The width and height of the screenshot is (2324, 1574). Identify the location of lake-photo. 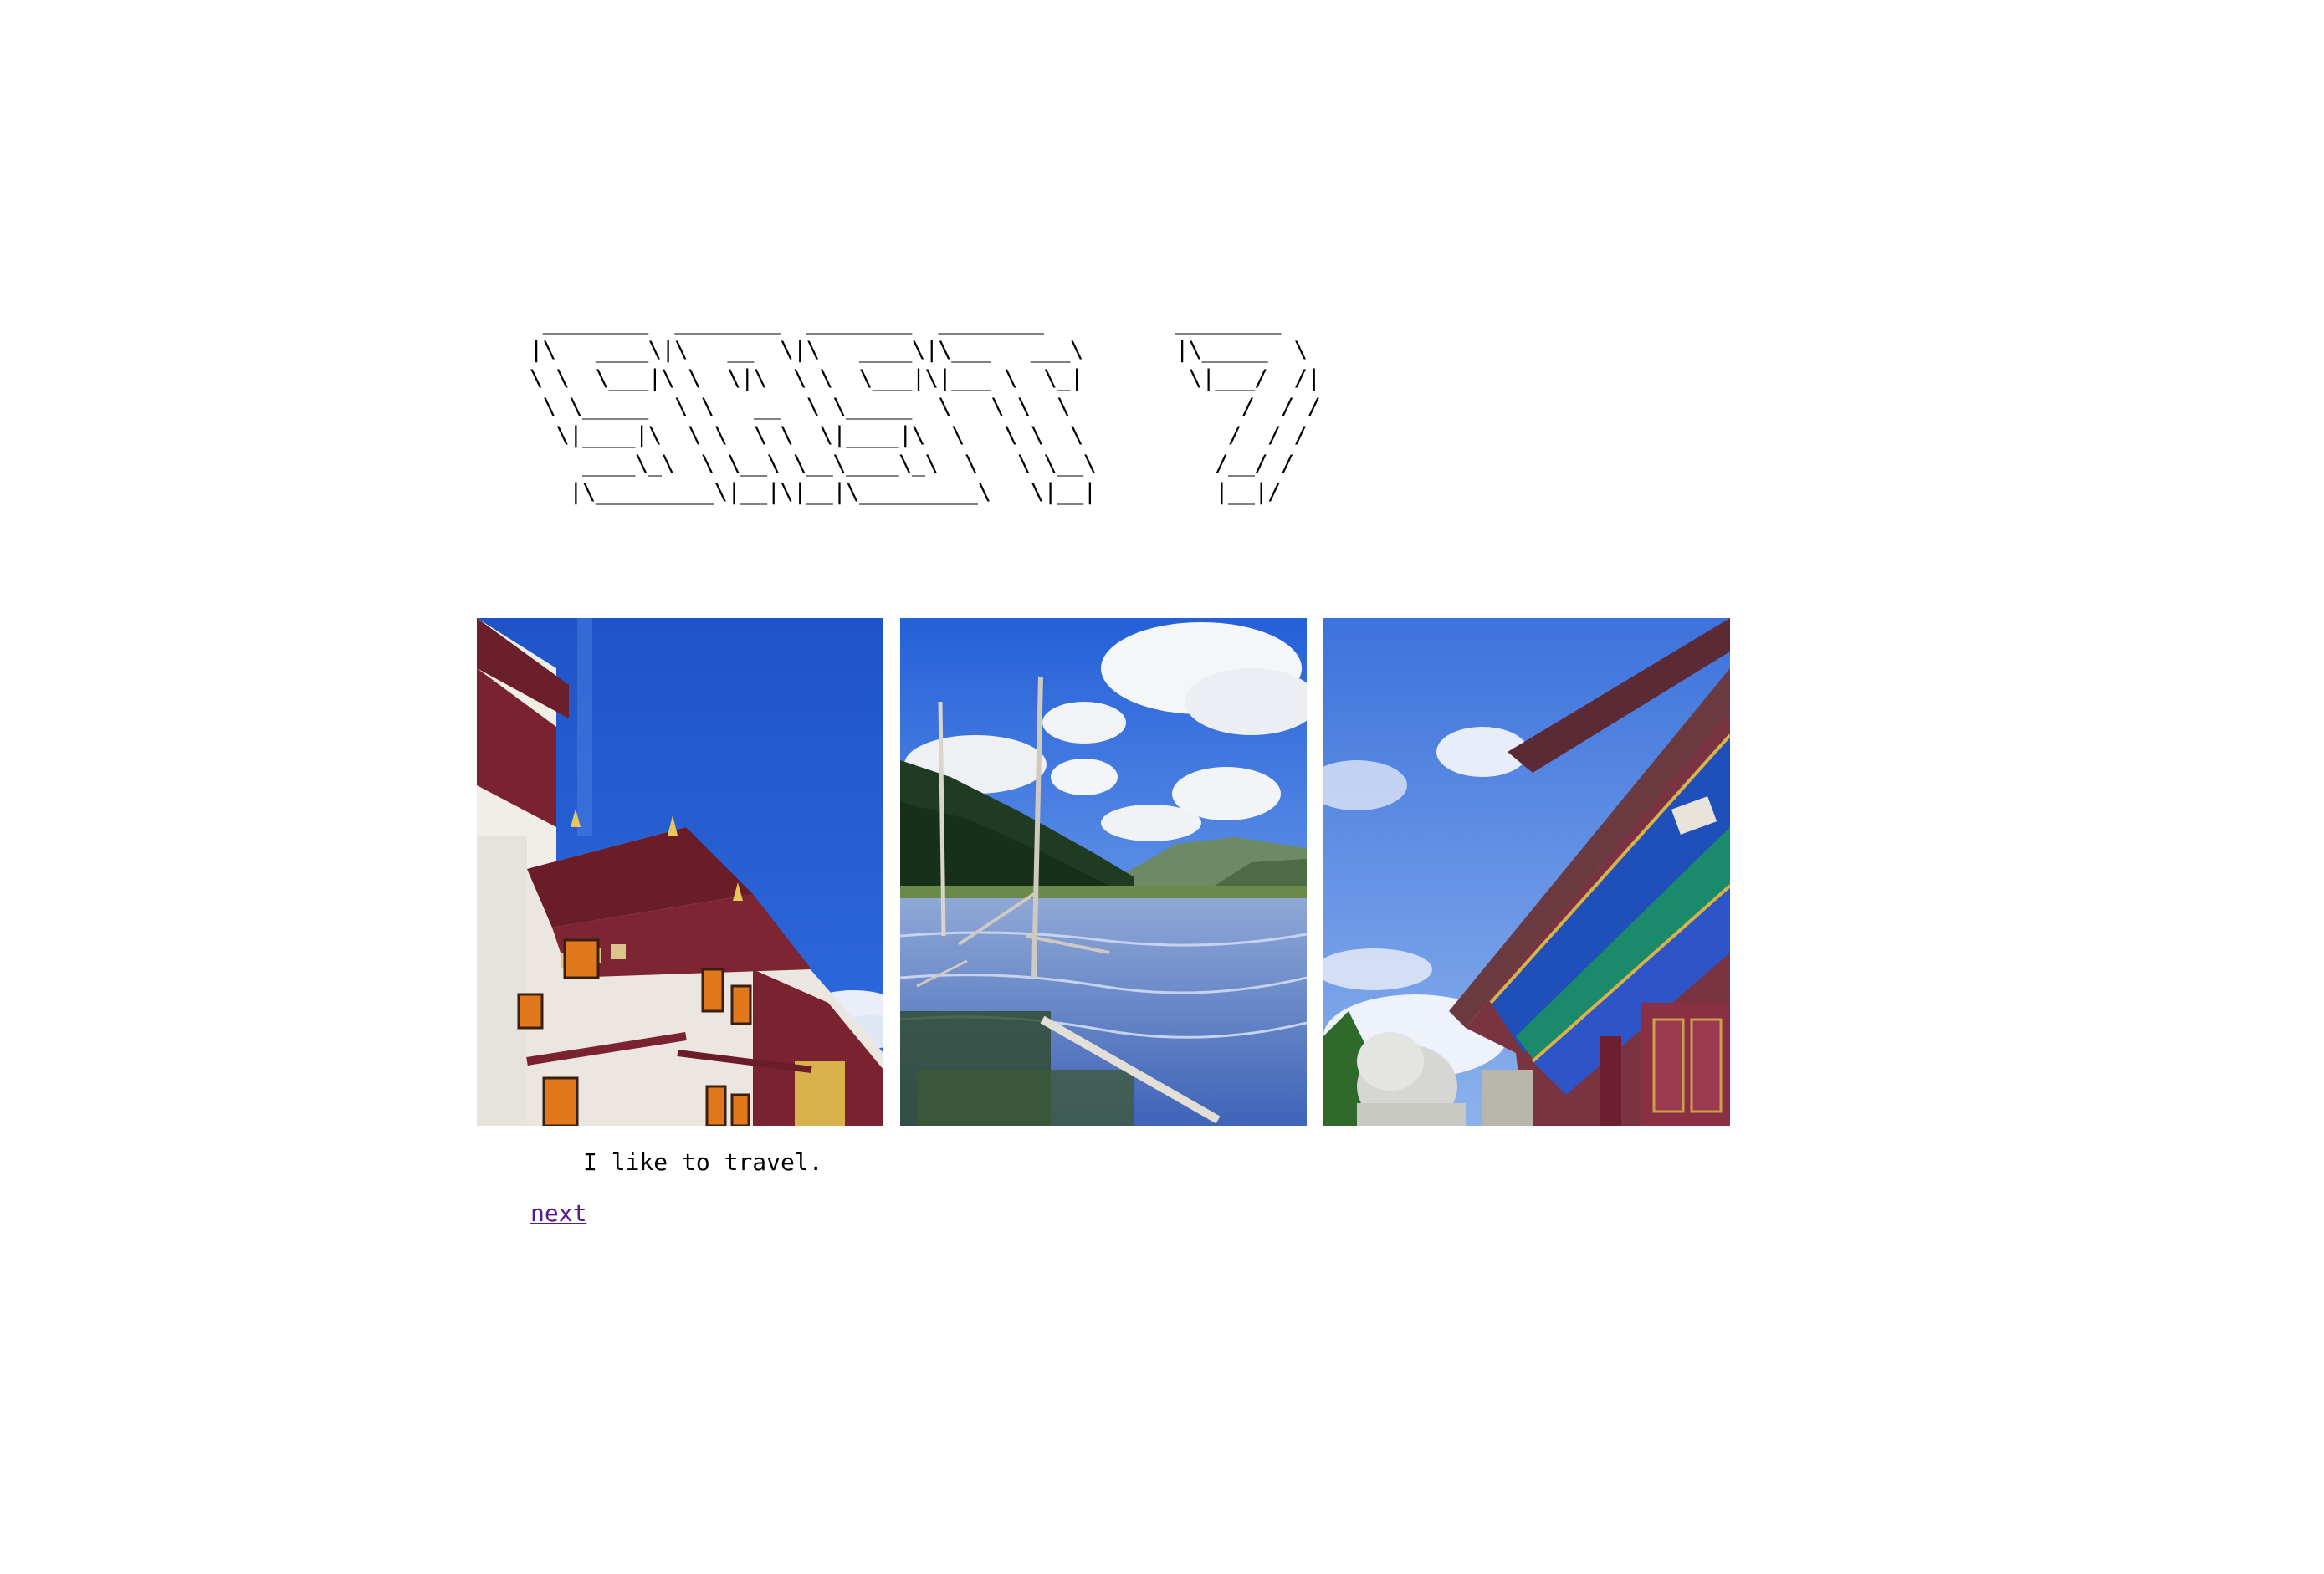
(1104, 872).